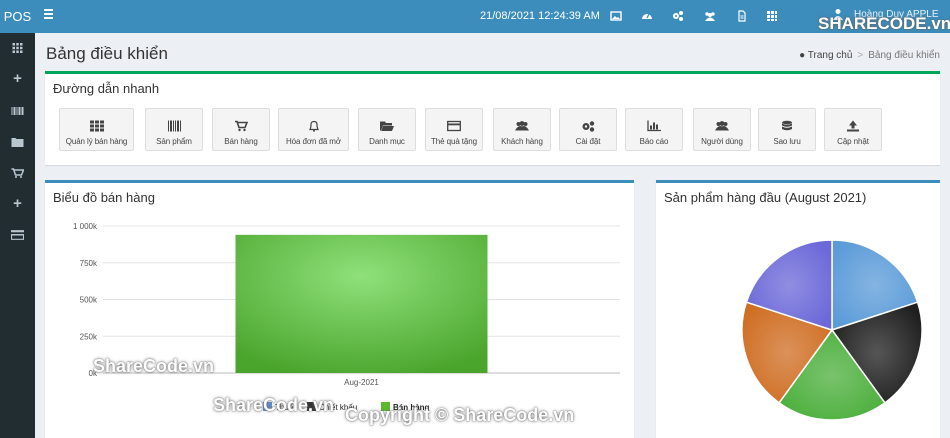 Image resolution: width=950 pixels, height=438 pixels. Describe the element at coordinates (106, 88) in the screenshot. I see `quick-links-title: Đường dẫn nhanh` at that location.